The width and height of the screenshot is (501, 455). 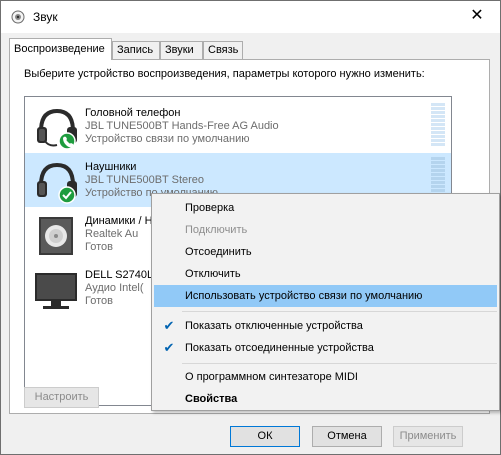 I want to click on headset-icon, so click(x=57, y=129).